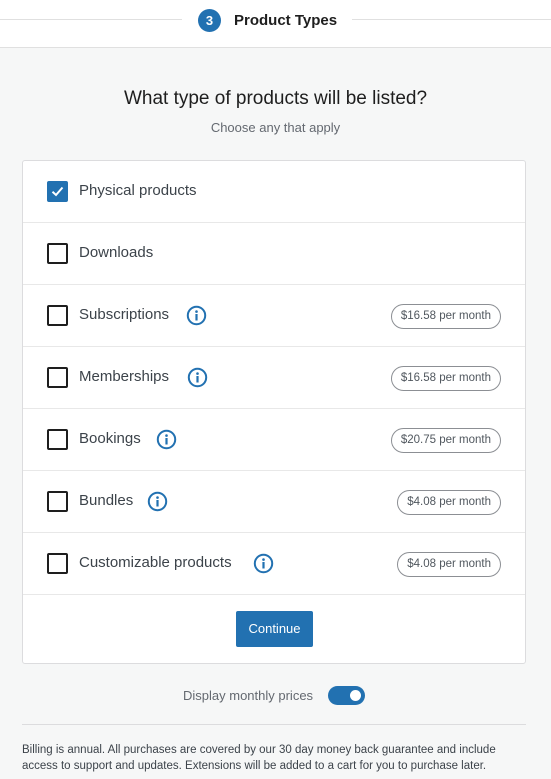 The height and width of the screenshot is (779, 551). Describe the element at coordinates (274, 629) in the screenshot. I see `continue-button: Continue` at that location.